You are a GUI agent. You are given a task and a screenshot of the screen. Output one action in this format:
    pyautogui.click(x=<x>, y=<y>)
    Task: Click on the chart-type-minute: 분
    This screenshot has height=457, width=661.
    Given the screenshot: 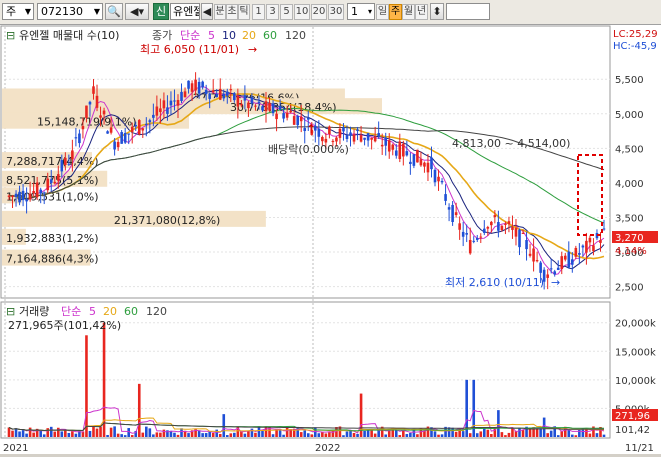 What is the action you would take?
    pyautogui.click(x=220, y=12)
    